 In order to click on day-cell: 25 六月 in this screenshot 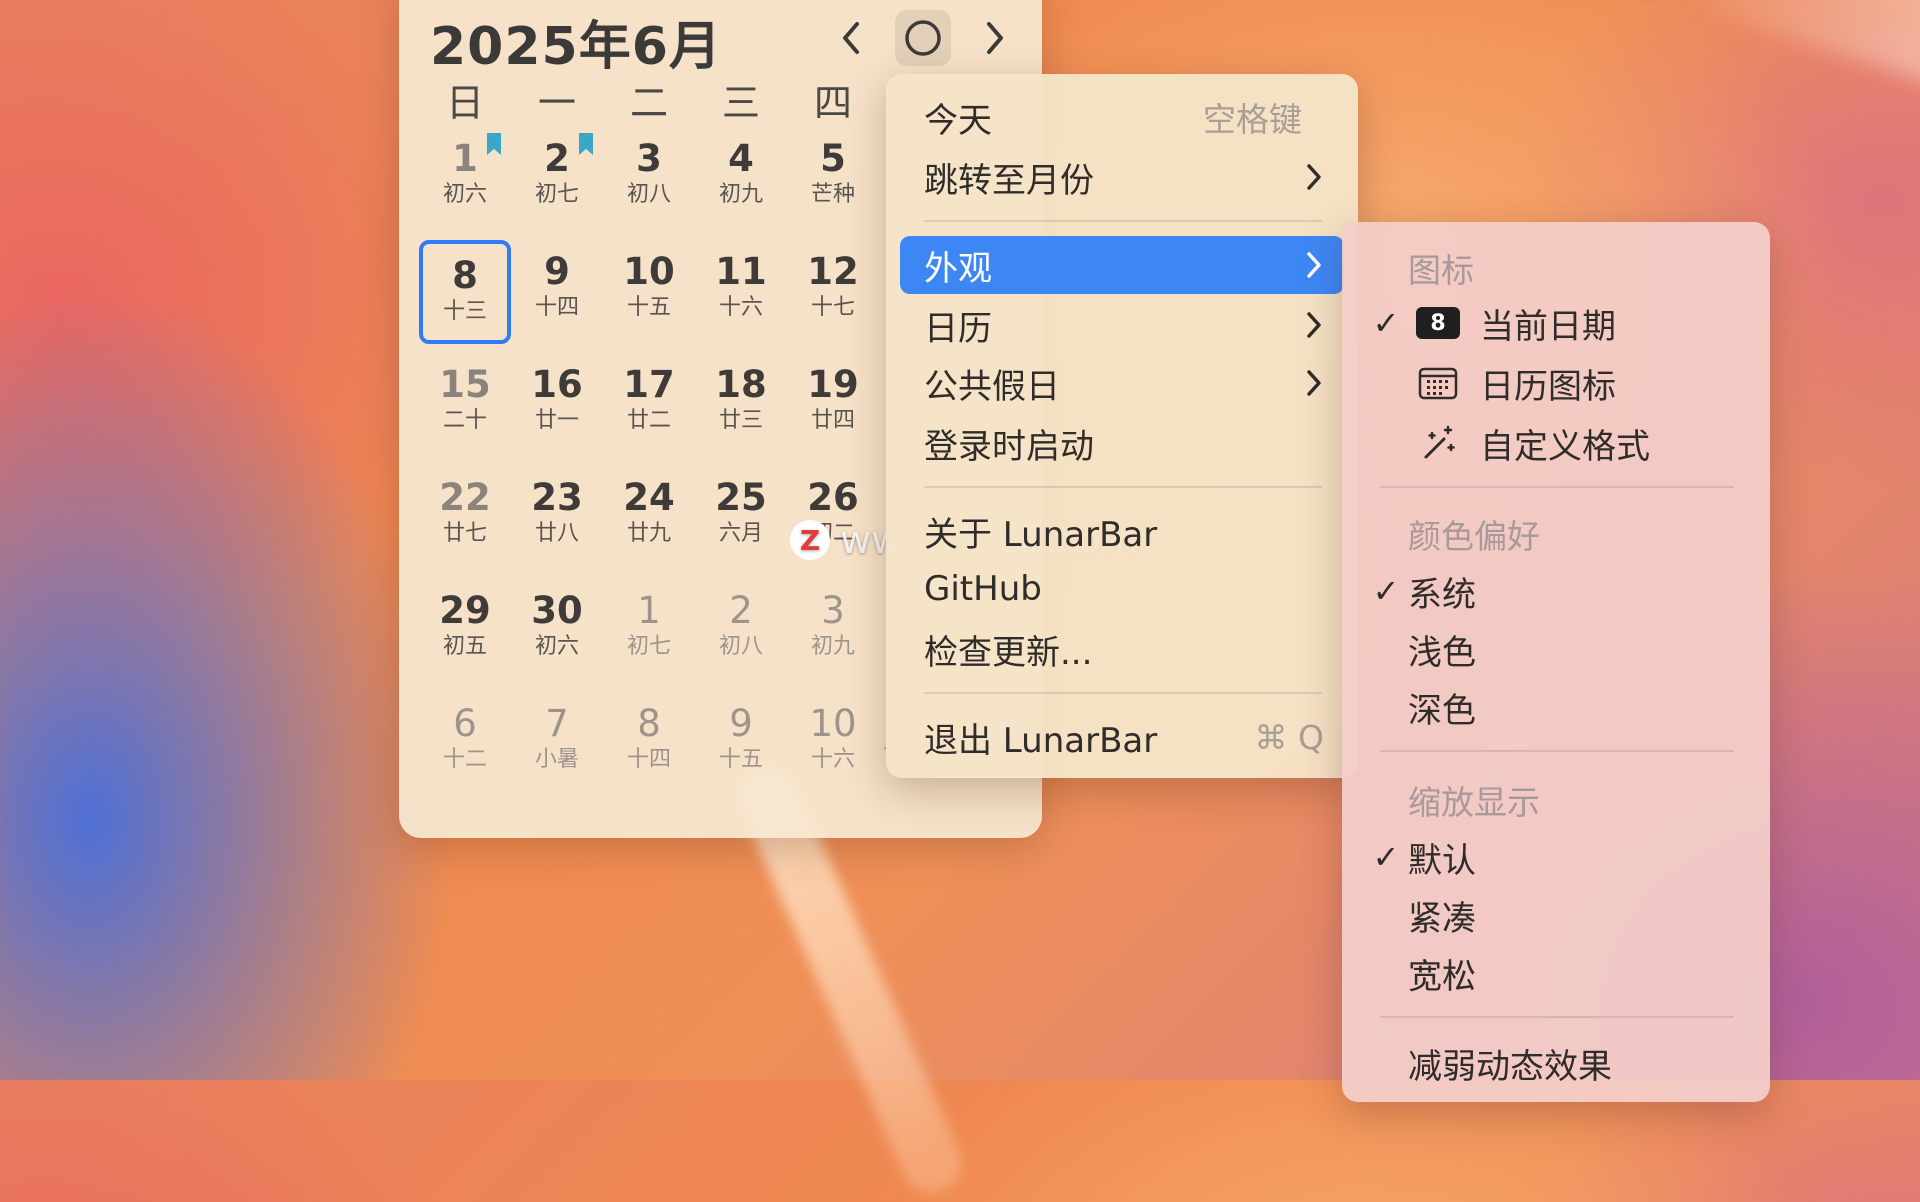, I will do `click(741, 518)`.